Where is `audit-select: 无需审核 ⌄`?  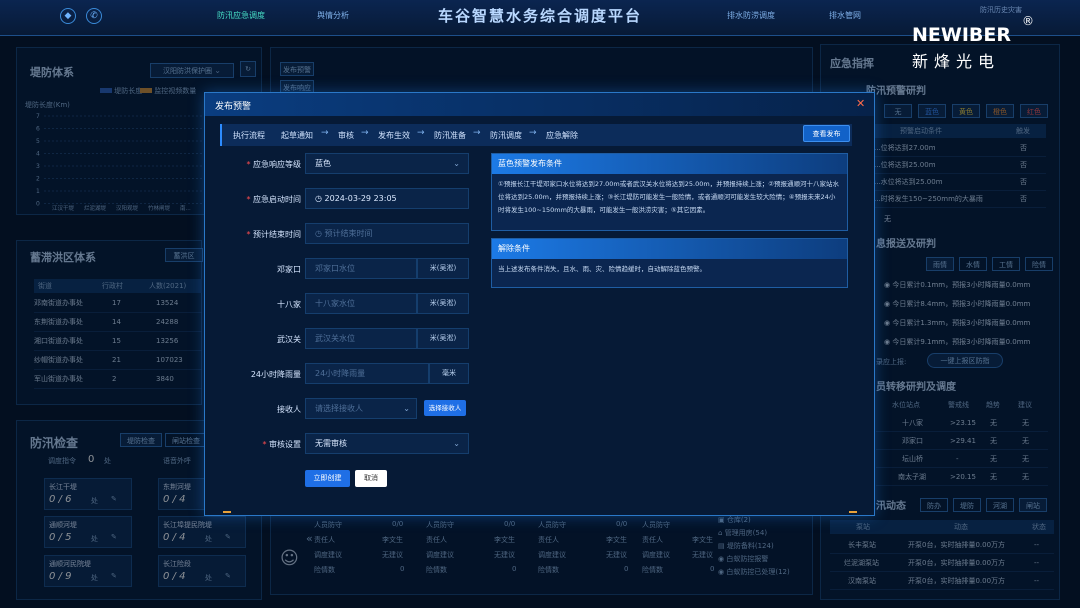 audit-select: 无需审核 ⌄ is located at coordinates (387, 443).